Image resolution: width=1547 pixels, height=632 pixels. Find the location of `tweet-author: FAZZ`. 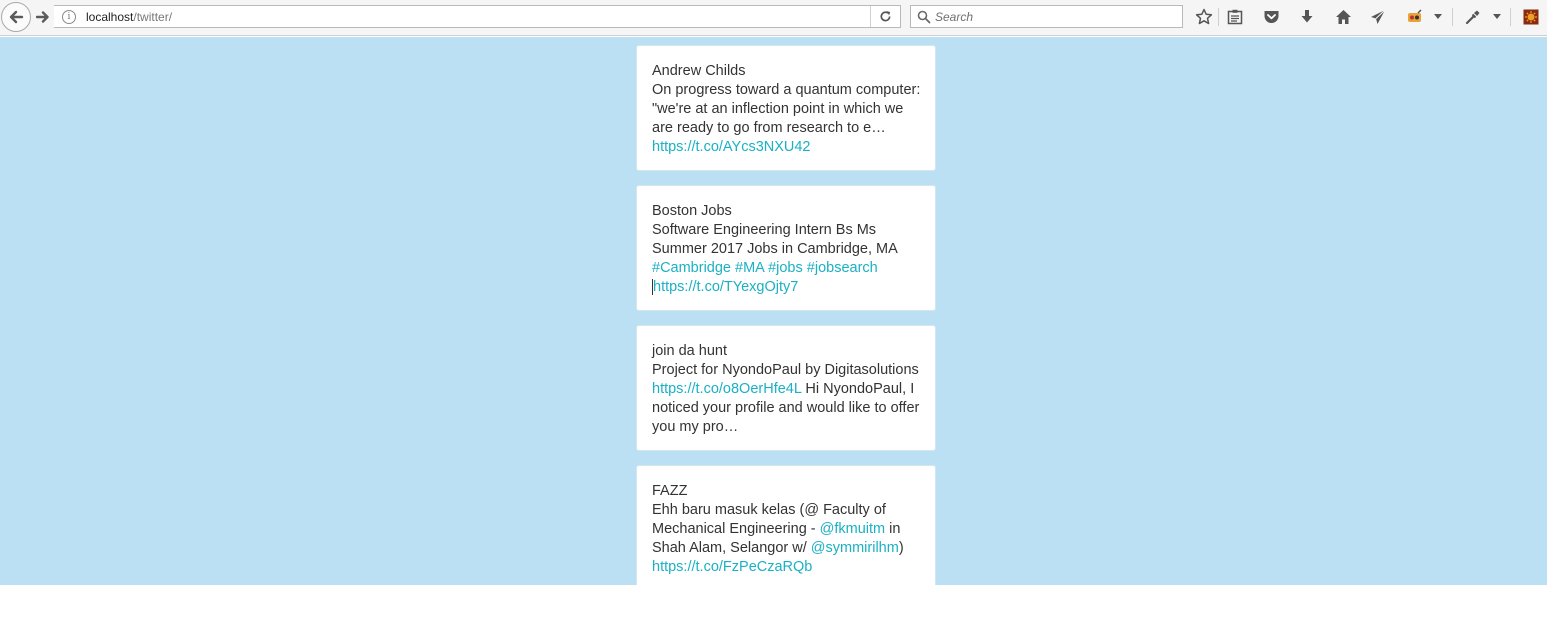

tweet-author: FAZZ is located at coordinates (670, 491).